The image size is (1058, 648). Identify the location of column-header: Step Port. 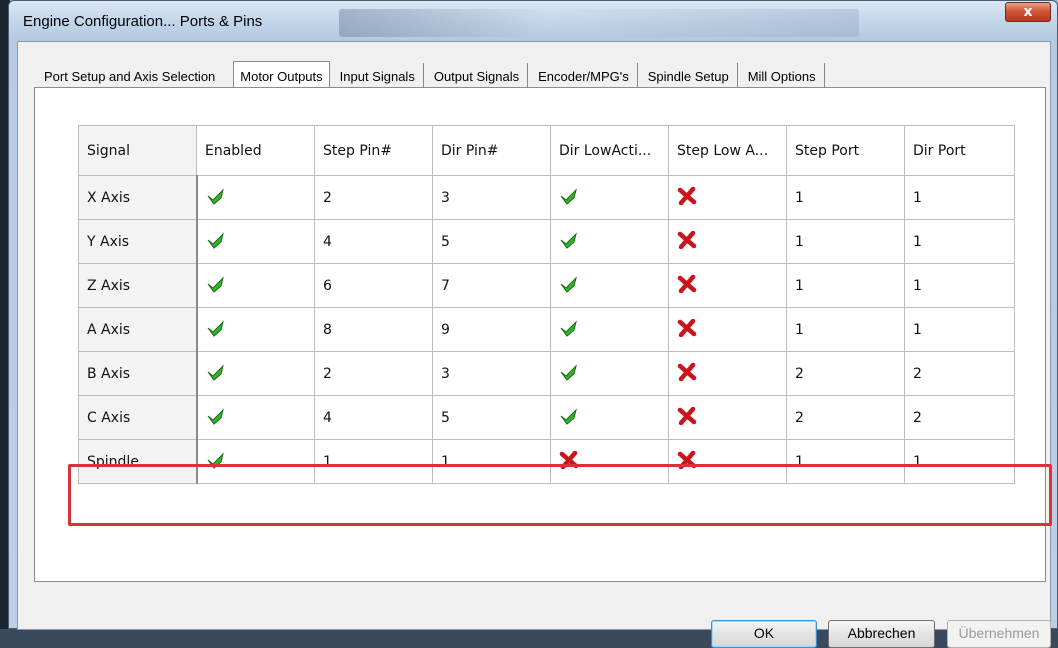
(845, 150).